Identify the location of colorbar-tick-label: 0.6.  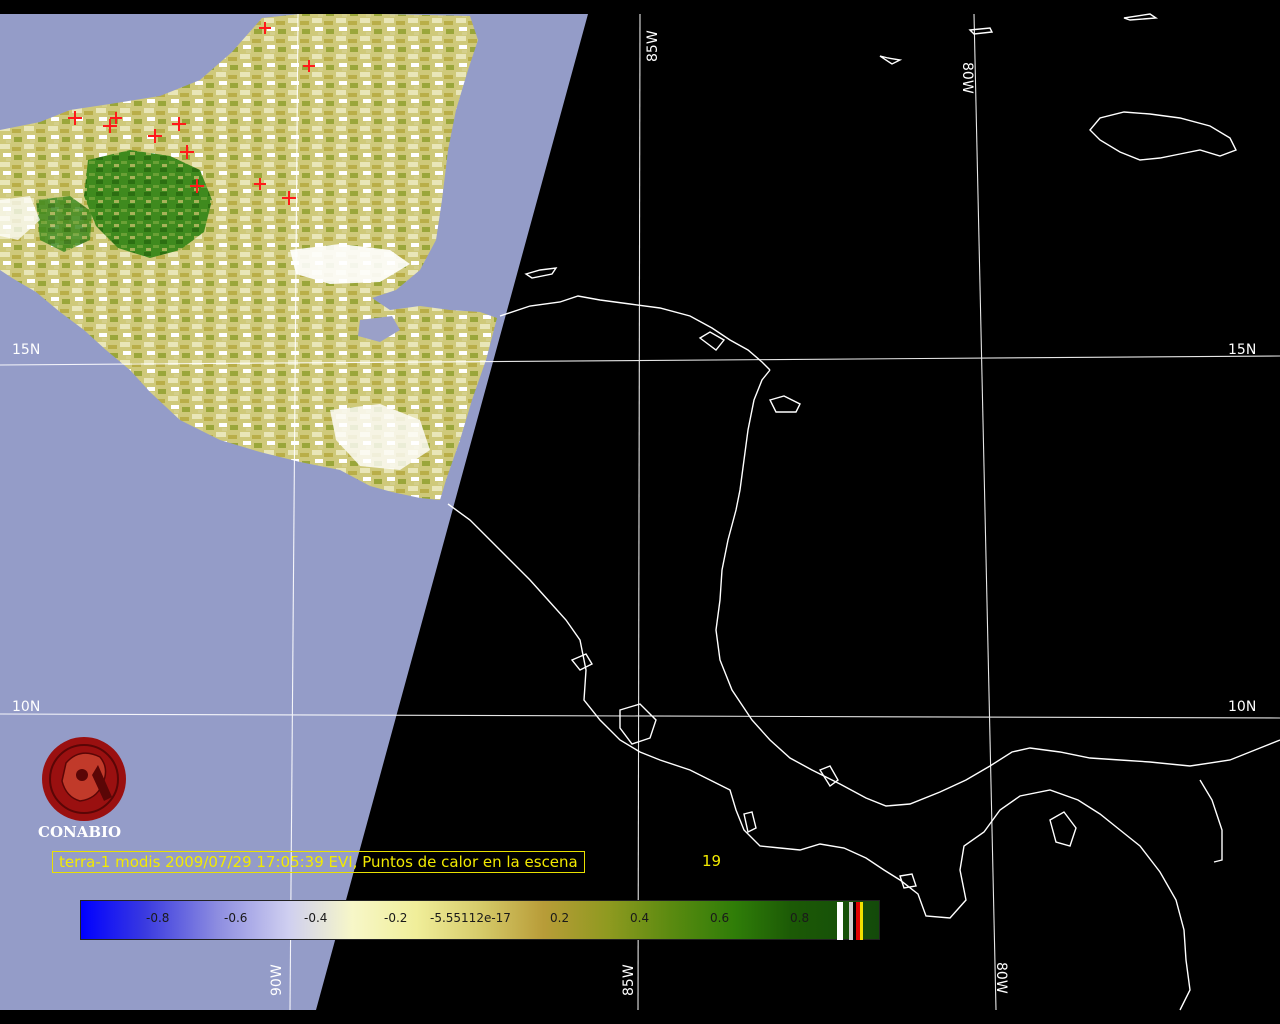
(720, 918).